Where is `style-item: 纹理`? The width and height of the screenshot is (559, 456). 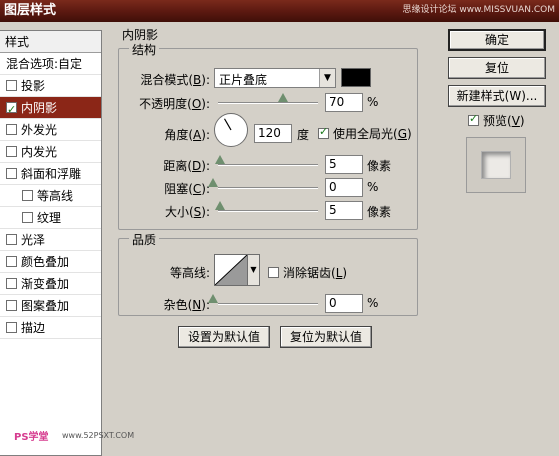
style-item: 纹理 is located at coordinates (50, 218).